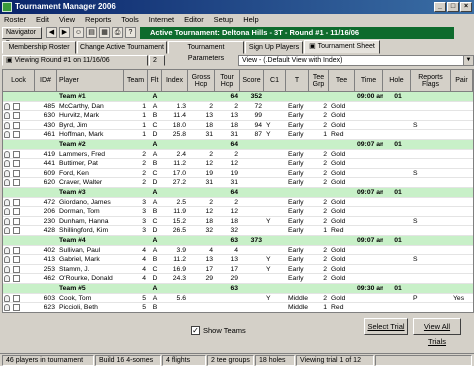 Image resolution: width=474 pixels, height=366 pixels. What do you see at coordinates (91, 299) in the screenshot?
I see `cell-player: Cook, Tom` at bounding box center [91, 299].